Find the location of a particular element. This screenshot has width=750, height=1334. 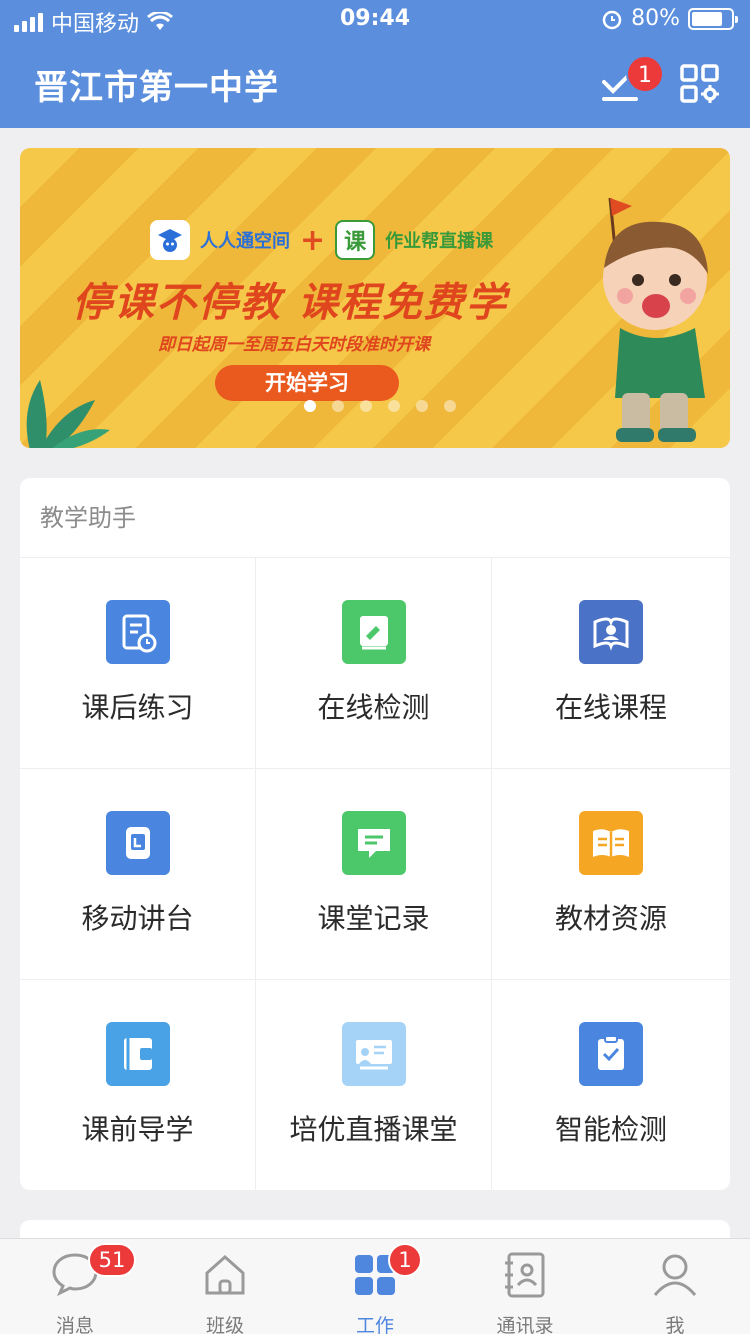

feature-tile: 移动讲台 is located at coordinates (138, 874).